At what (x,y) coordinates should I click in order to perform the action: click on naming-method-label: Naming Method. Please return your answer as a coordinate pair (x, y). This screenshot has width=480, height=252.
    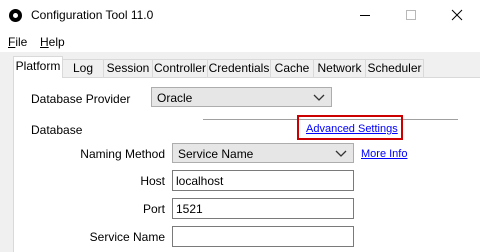
    Looking at the image, I should click on (122, 154).